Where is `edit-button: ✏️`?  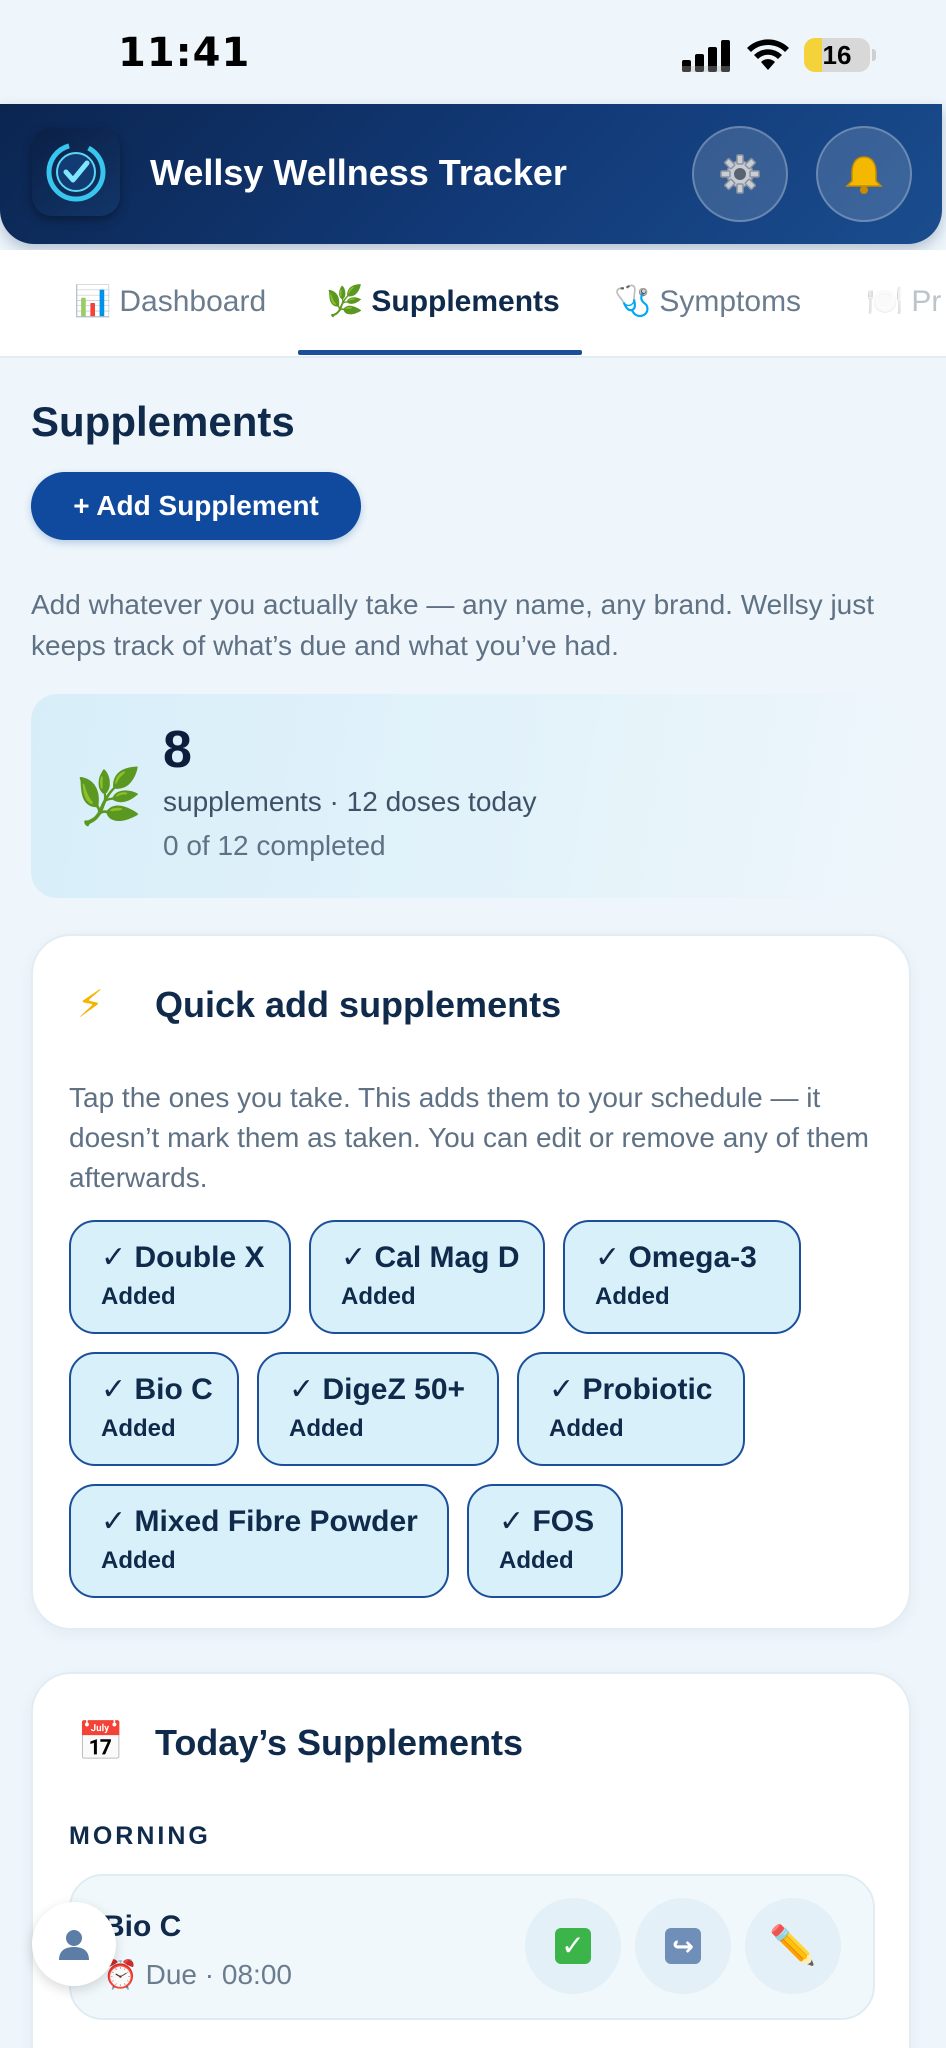 edit-button: ✏️ is located at coordinates (793, 1946).